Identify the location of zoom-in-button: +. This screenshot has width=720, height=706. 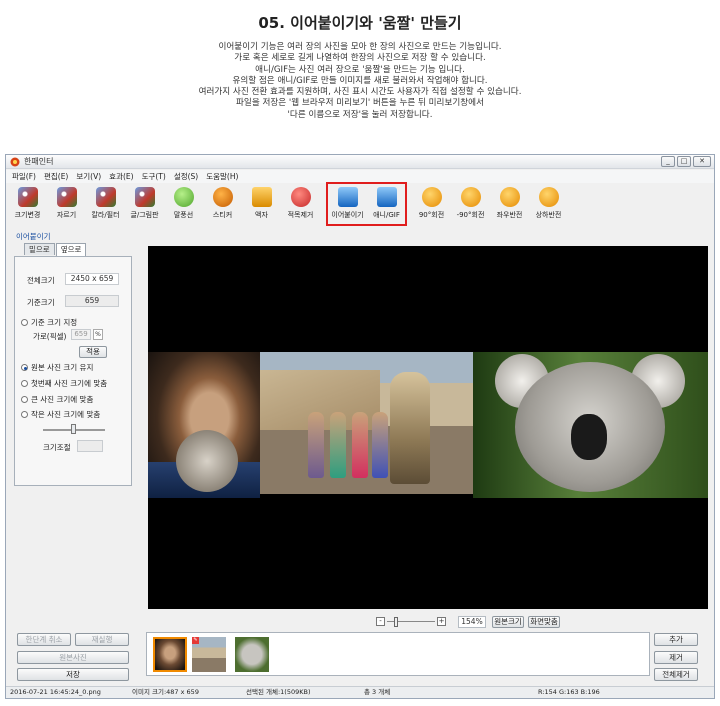
(441, 621).